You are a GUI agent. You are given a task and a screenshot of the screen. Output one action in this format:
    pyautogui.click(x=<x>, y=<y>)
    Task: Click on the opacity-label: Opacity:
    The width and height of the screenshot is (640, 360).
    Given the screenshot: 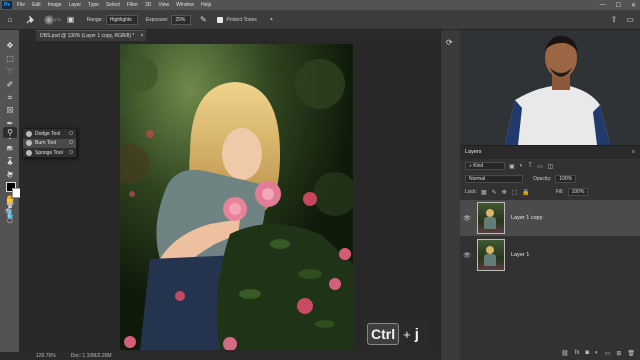 What is the action you would take?
    pyautogui.click(x=542, y=179)
    